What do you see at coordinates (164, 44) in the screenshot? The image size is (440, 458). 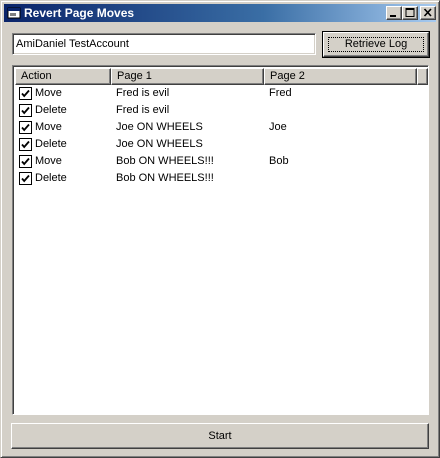 I see `username-input: AmiDaniel TestAccount` at bounding box center [164, 44].